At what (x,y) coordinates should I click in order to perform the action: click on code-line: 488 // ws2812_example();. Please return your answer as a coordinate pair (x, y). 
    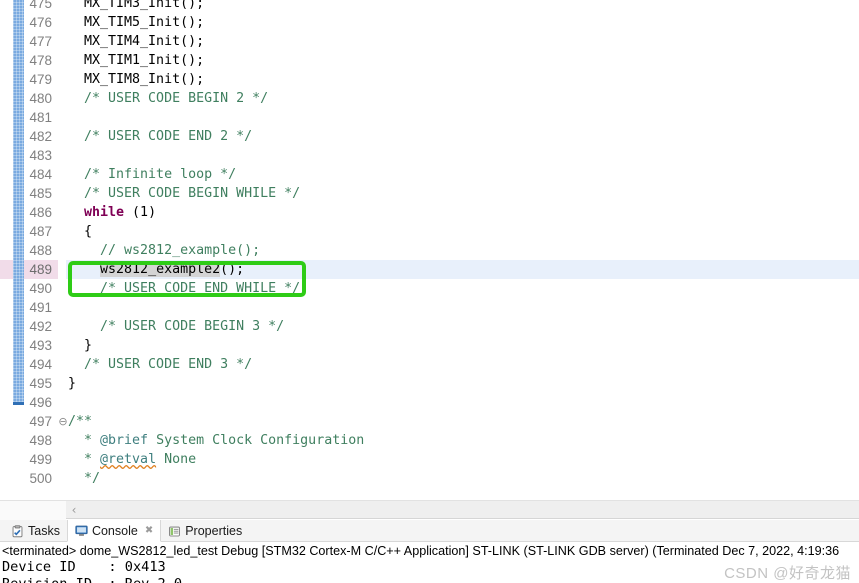
    Looking at the image, I should click on (429, 250).